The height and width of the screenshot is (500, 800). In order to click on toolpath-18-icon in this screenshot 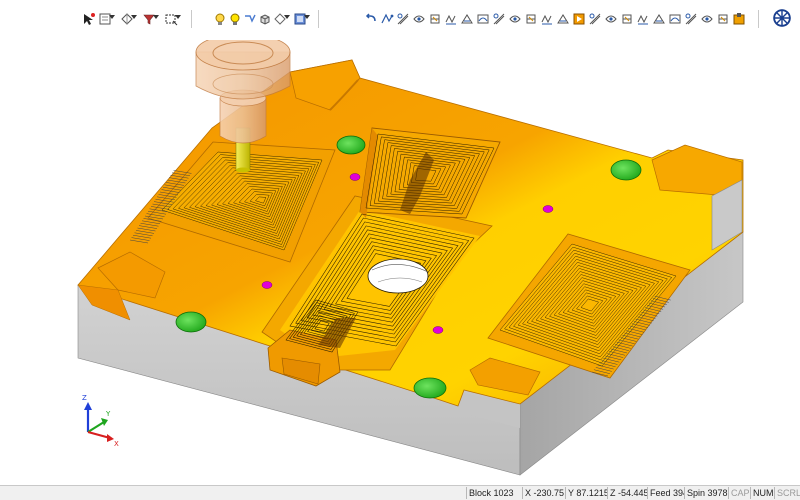, I will do `click(690, 18)`.